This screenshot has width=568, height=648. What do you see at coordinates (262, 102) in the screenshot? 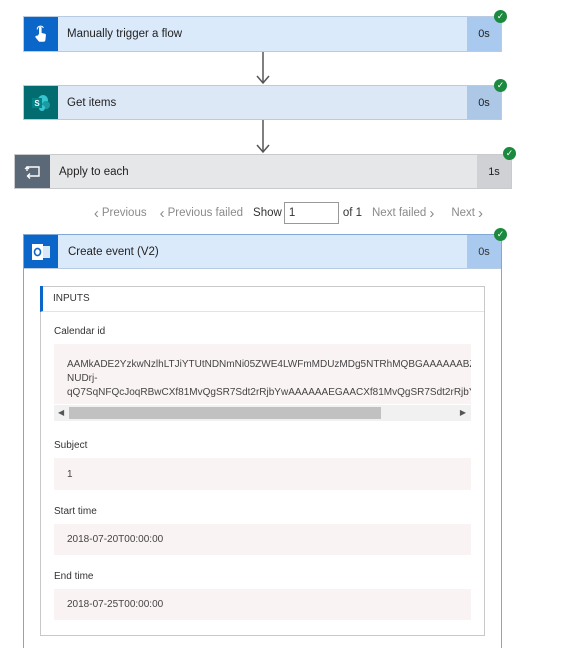
I see `step-get-items: S Get items 0s` at bounding box center [262, 102].